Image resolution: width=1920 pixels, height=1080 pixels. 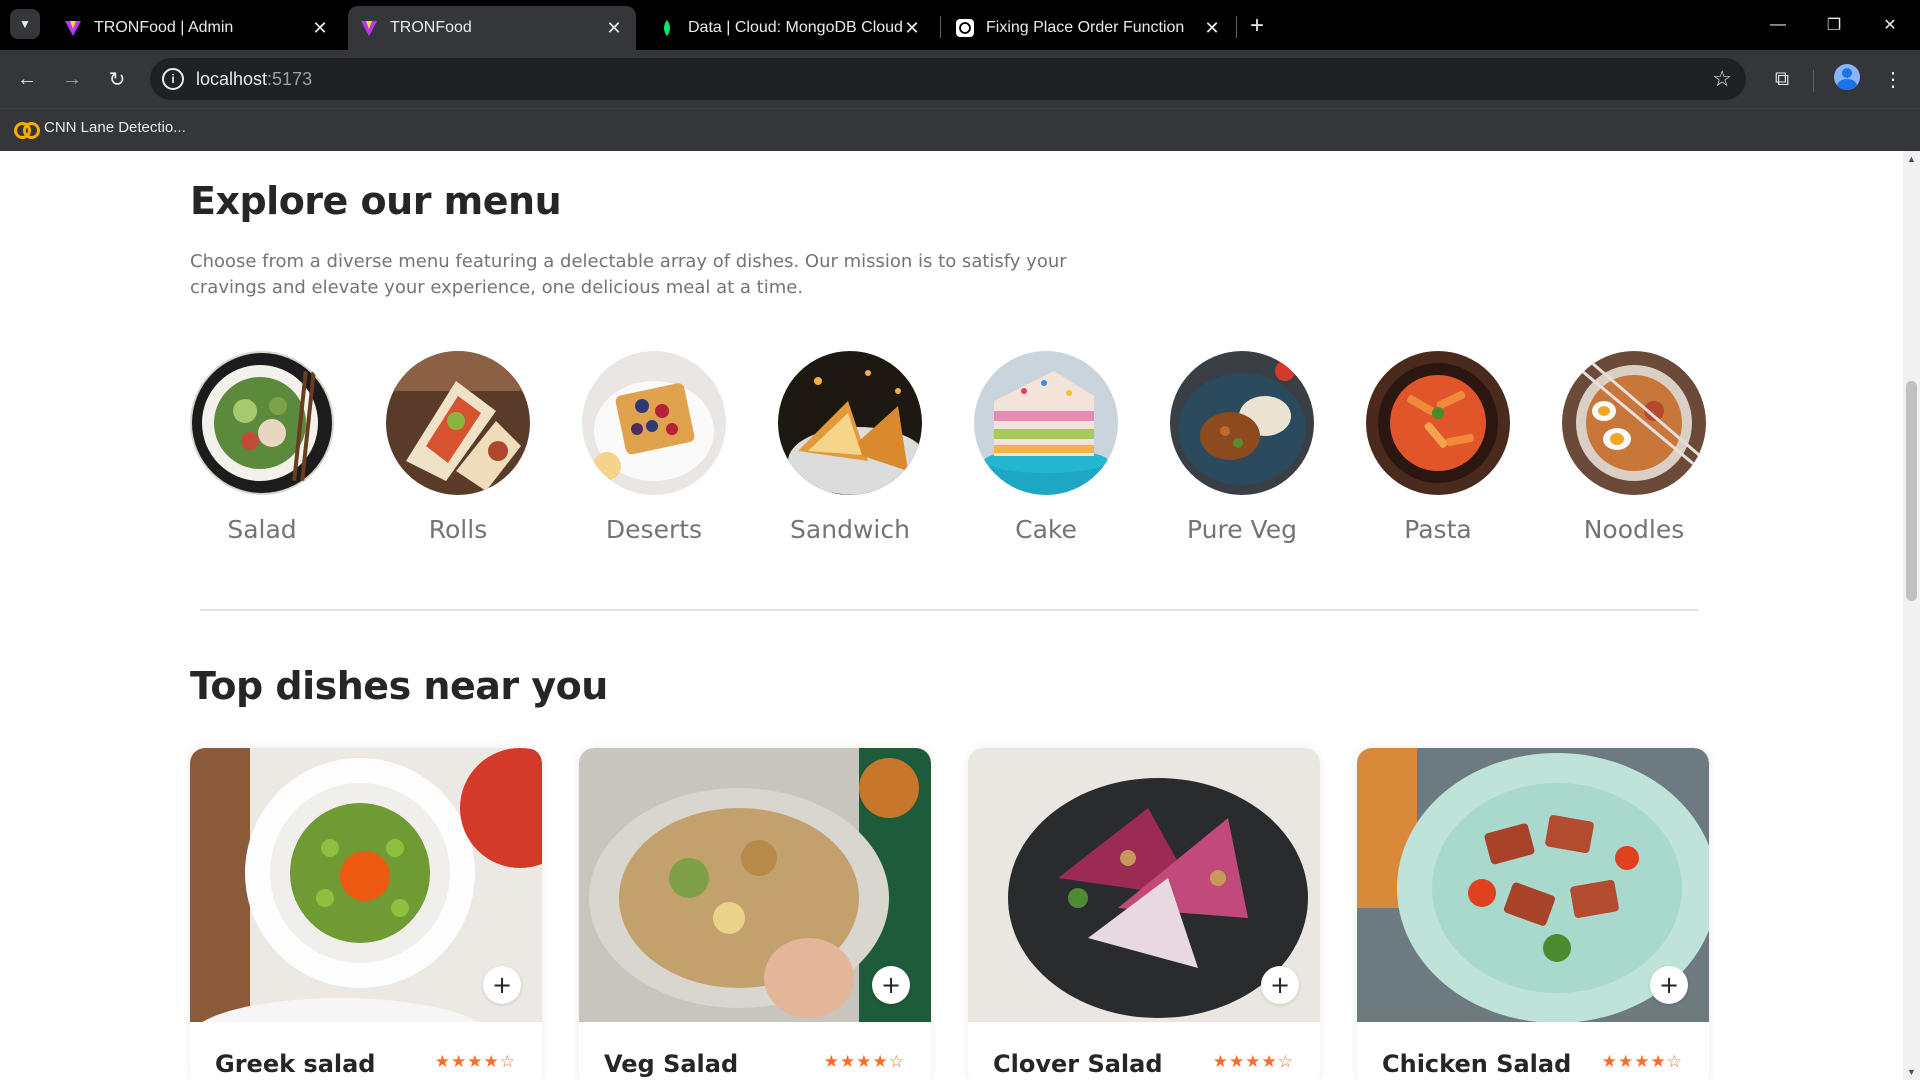 What do you see at coordinates (949, 610) in the screenshot?
I see `section-divider` at bounding box center [949, 610].